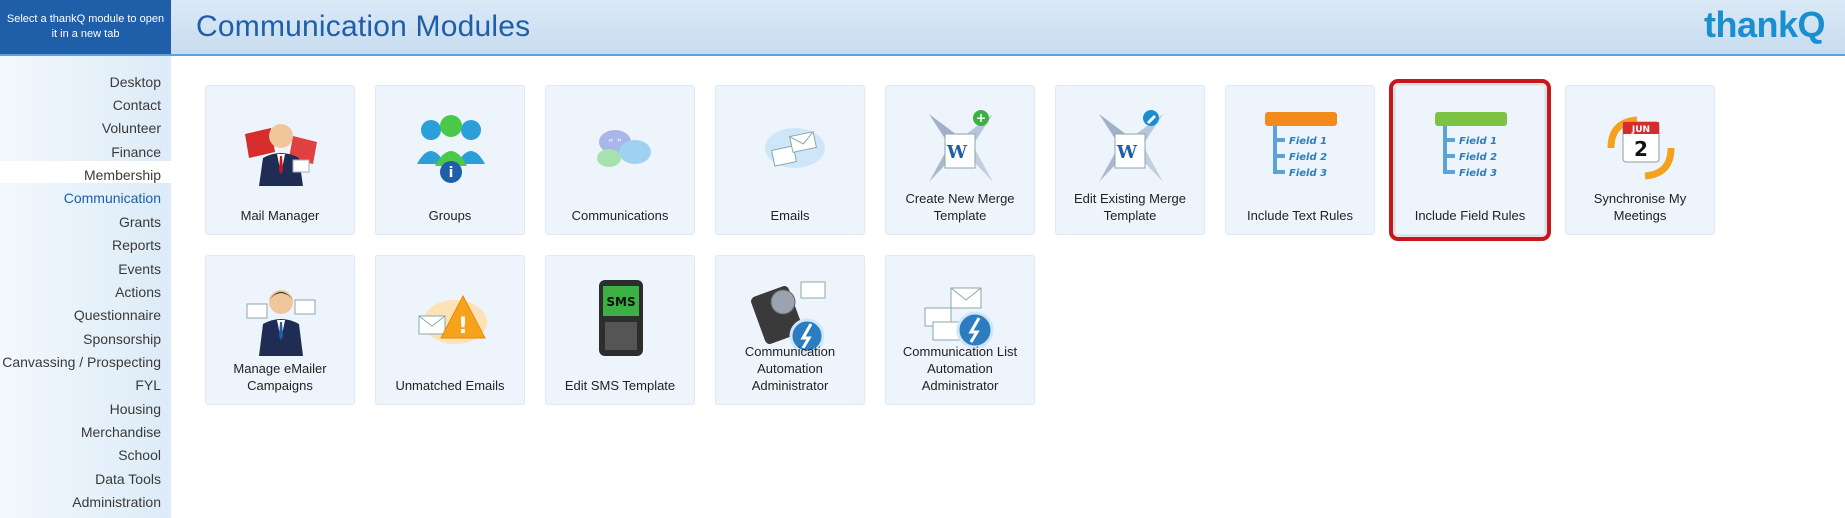  What do you see at coordinates (138, 292) in the screenshot?
I see `sidebar-item-actions: Actions` at bounding box center [138, 292].